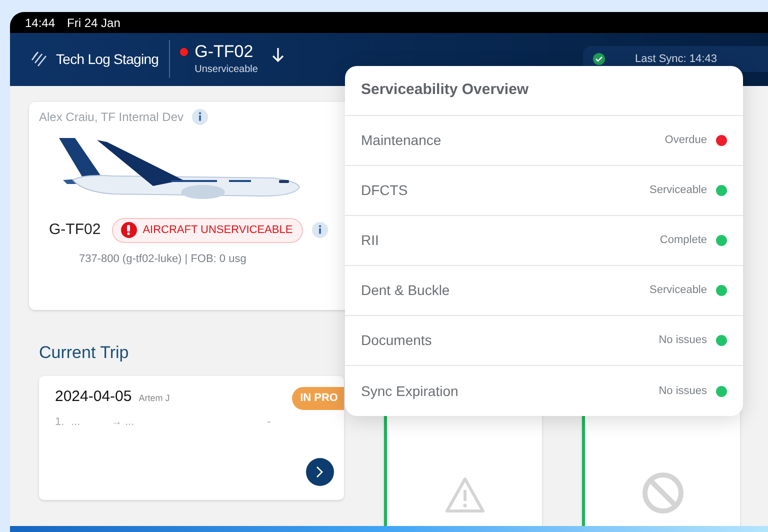 This screenshot has height=532, width=768. What do you see at coordinates (191, 438) in the screenshot?
I see `trip-card: 2024-04-05 Artem J IN PRO 1. ... → ... -` at bounding box center [191, 438].